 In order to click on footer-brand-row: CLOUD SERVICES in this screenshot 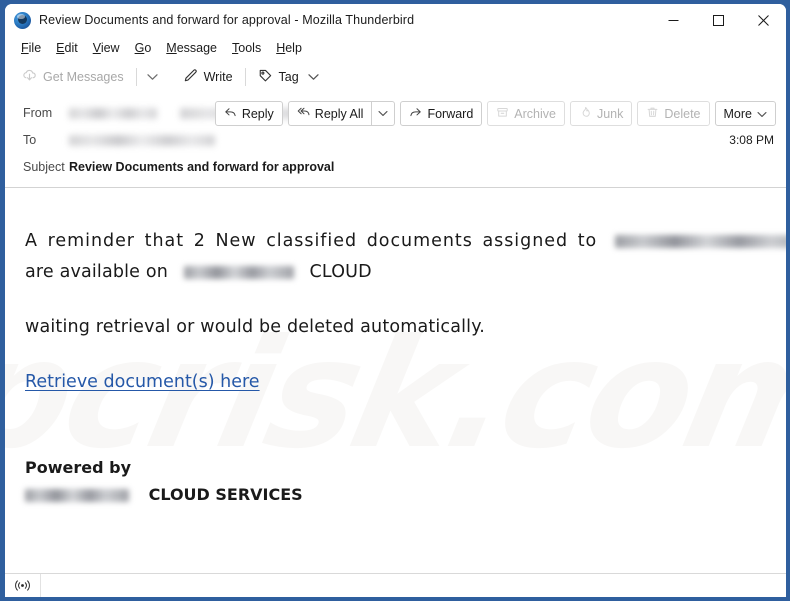, I will do `click(395, 494)`.